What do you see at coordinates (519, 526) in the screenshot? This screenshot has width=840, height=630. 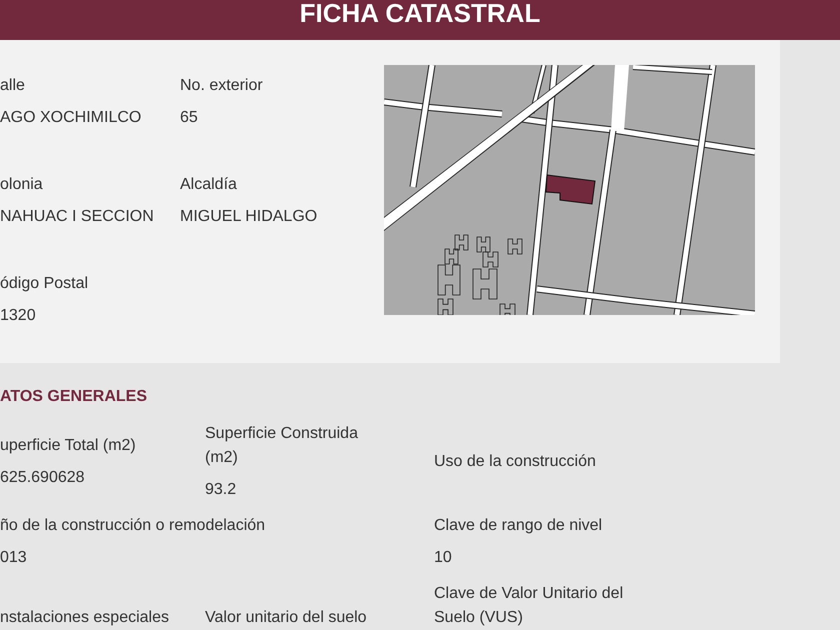 I see `field-label: Clave de rango de nivel` at bounding box center [519, 526].